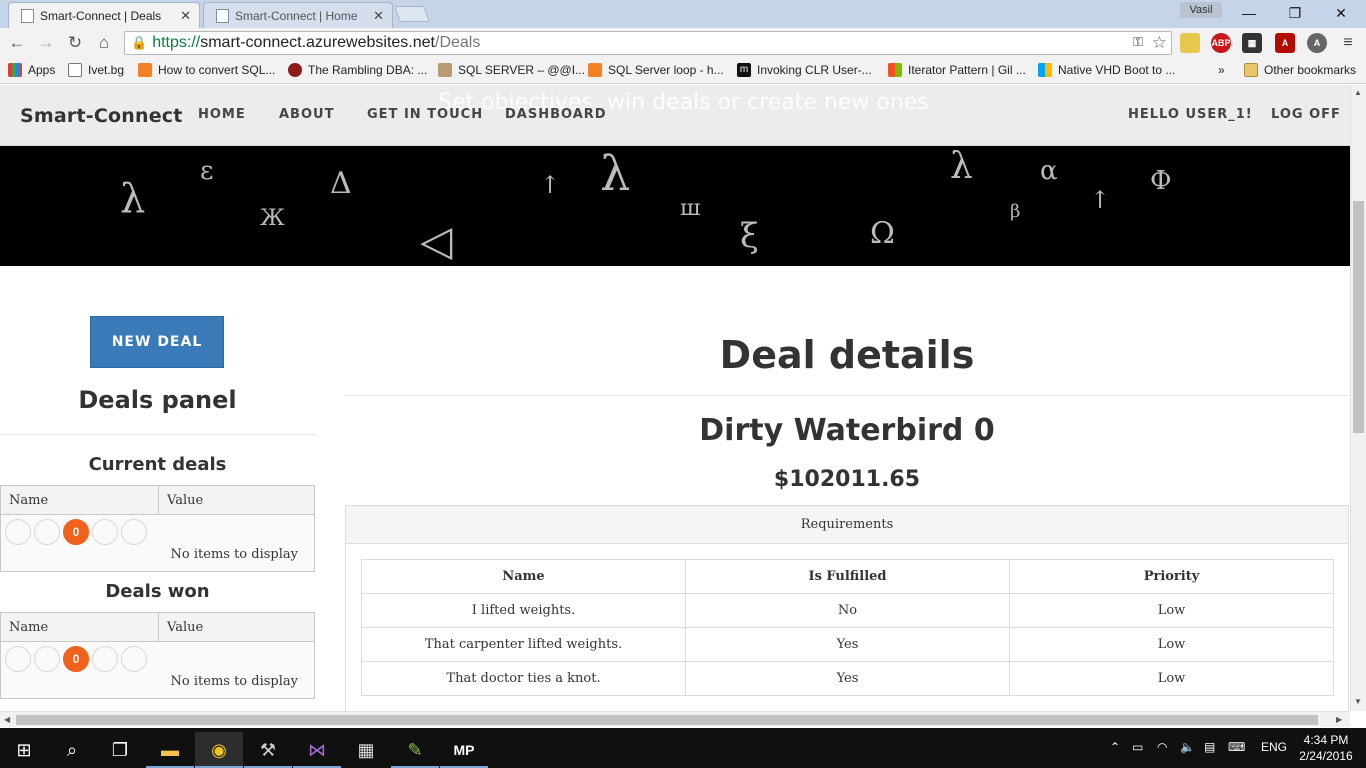 Image resolution: width=1366 pixels, height=768 pixels. What do you see at coordinates (1209, 747) in the screenshot?
I see `notification-icon: ▤` at bounding box center [1209, 747].